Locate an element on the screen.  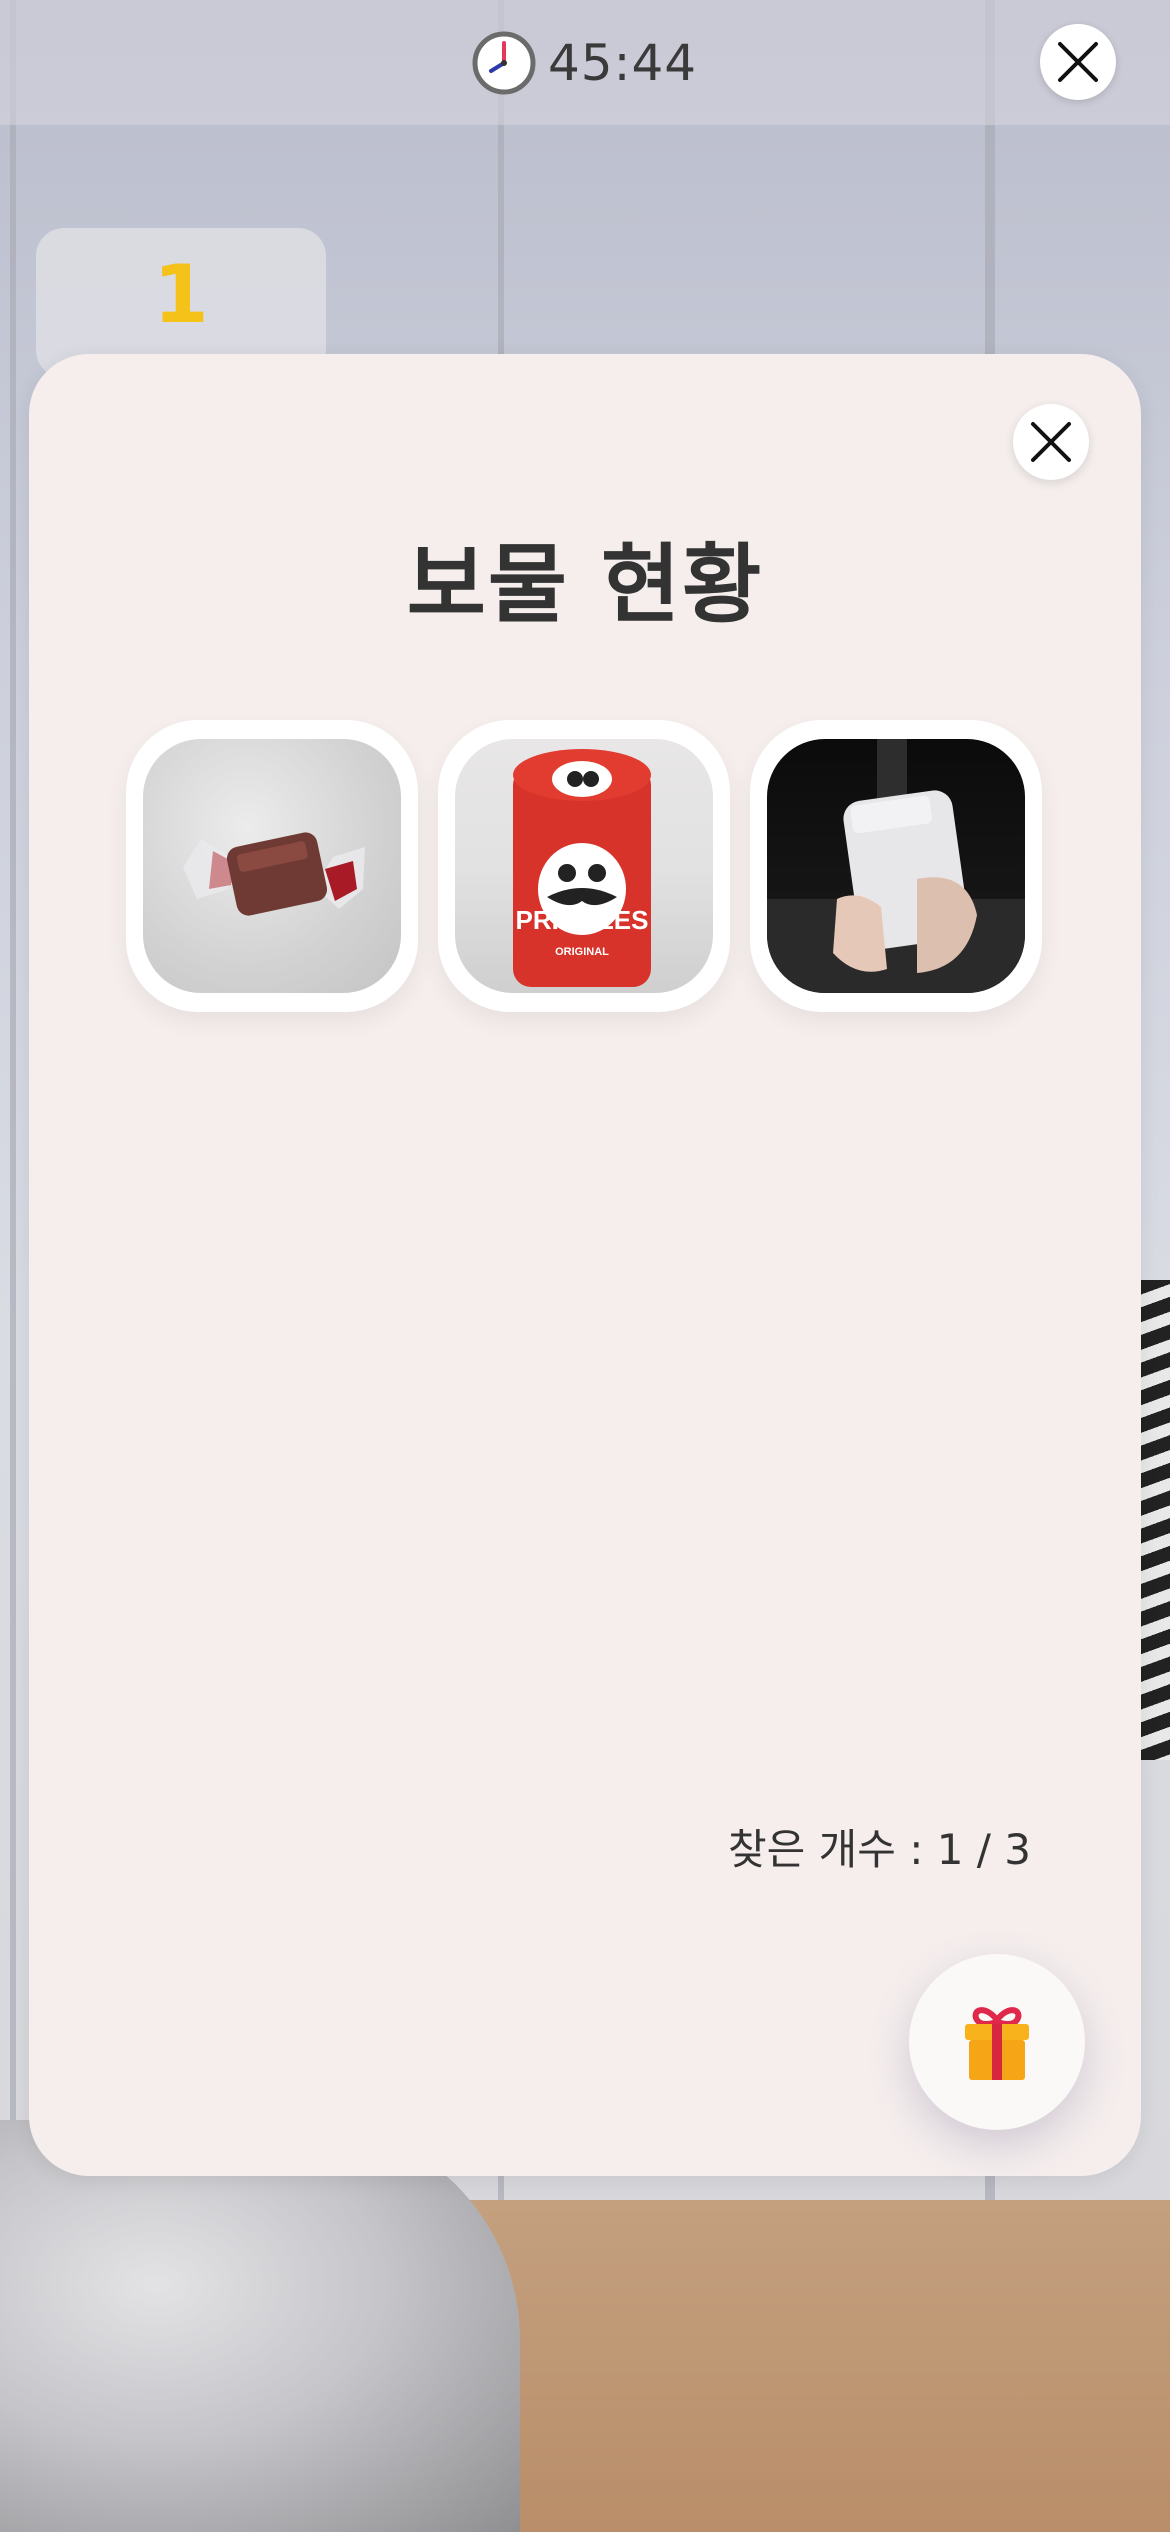
exit-button is located at coordinates (1078, 62).